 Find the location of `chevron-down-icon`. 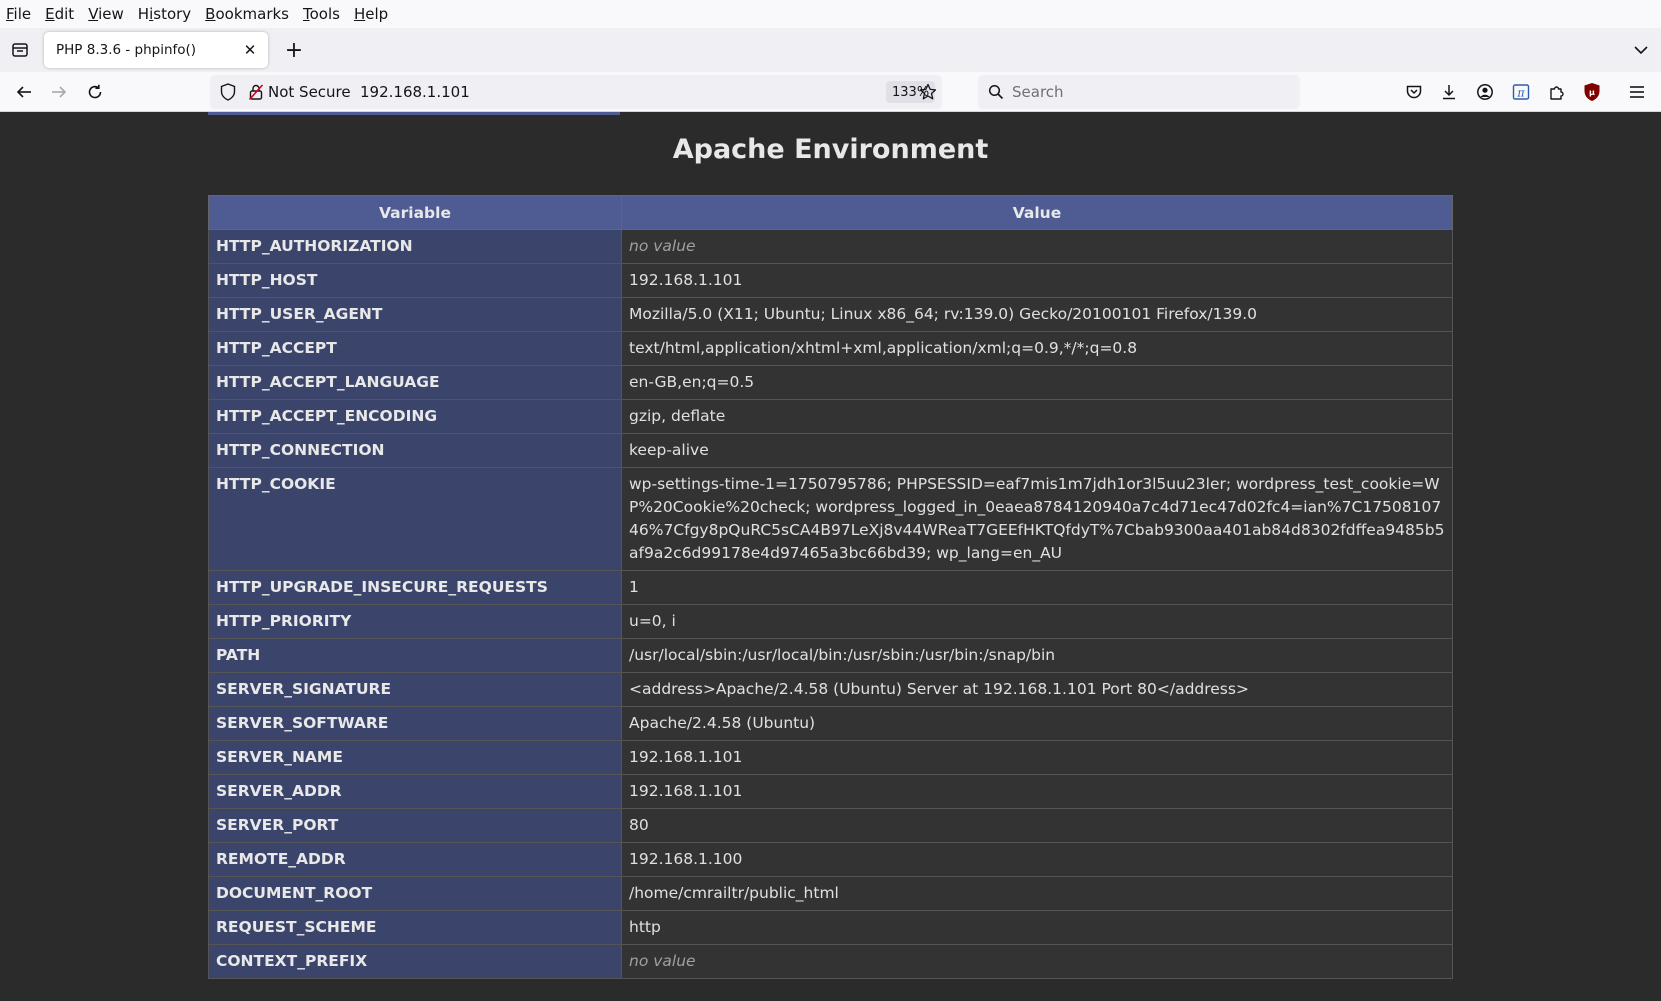

chevron-down-icon is located at coordinates (1641, 50).